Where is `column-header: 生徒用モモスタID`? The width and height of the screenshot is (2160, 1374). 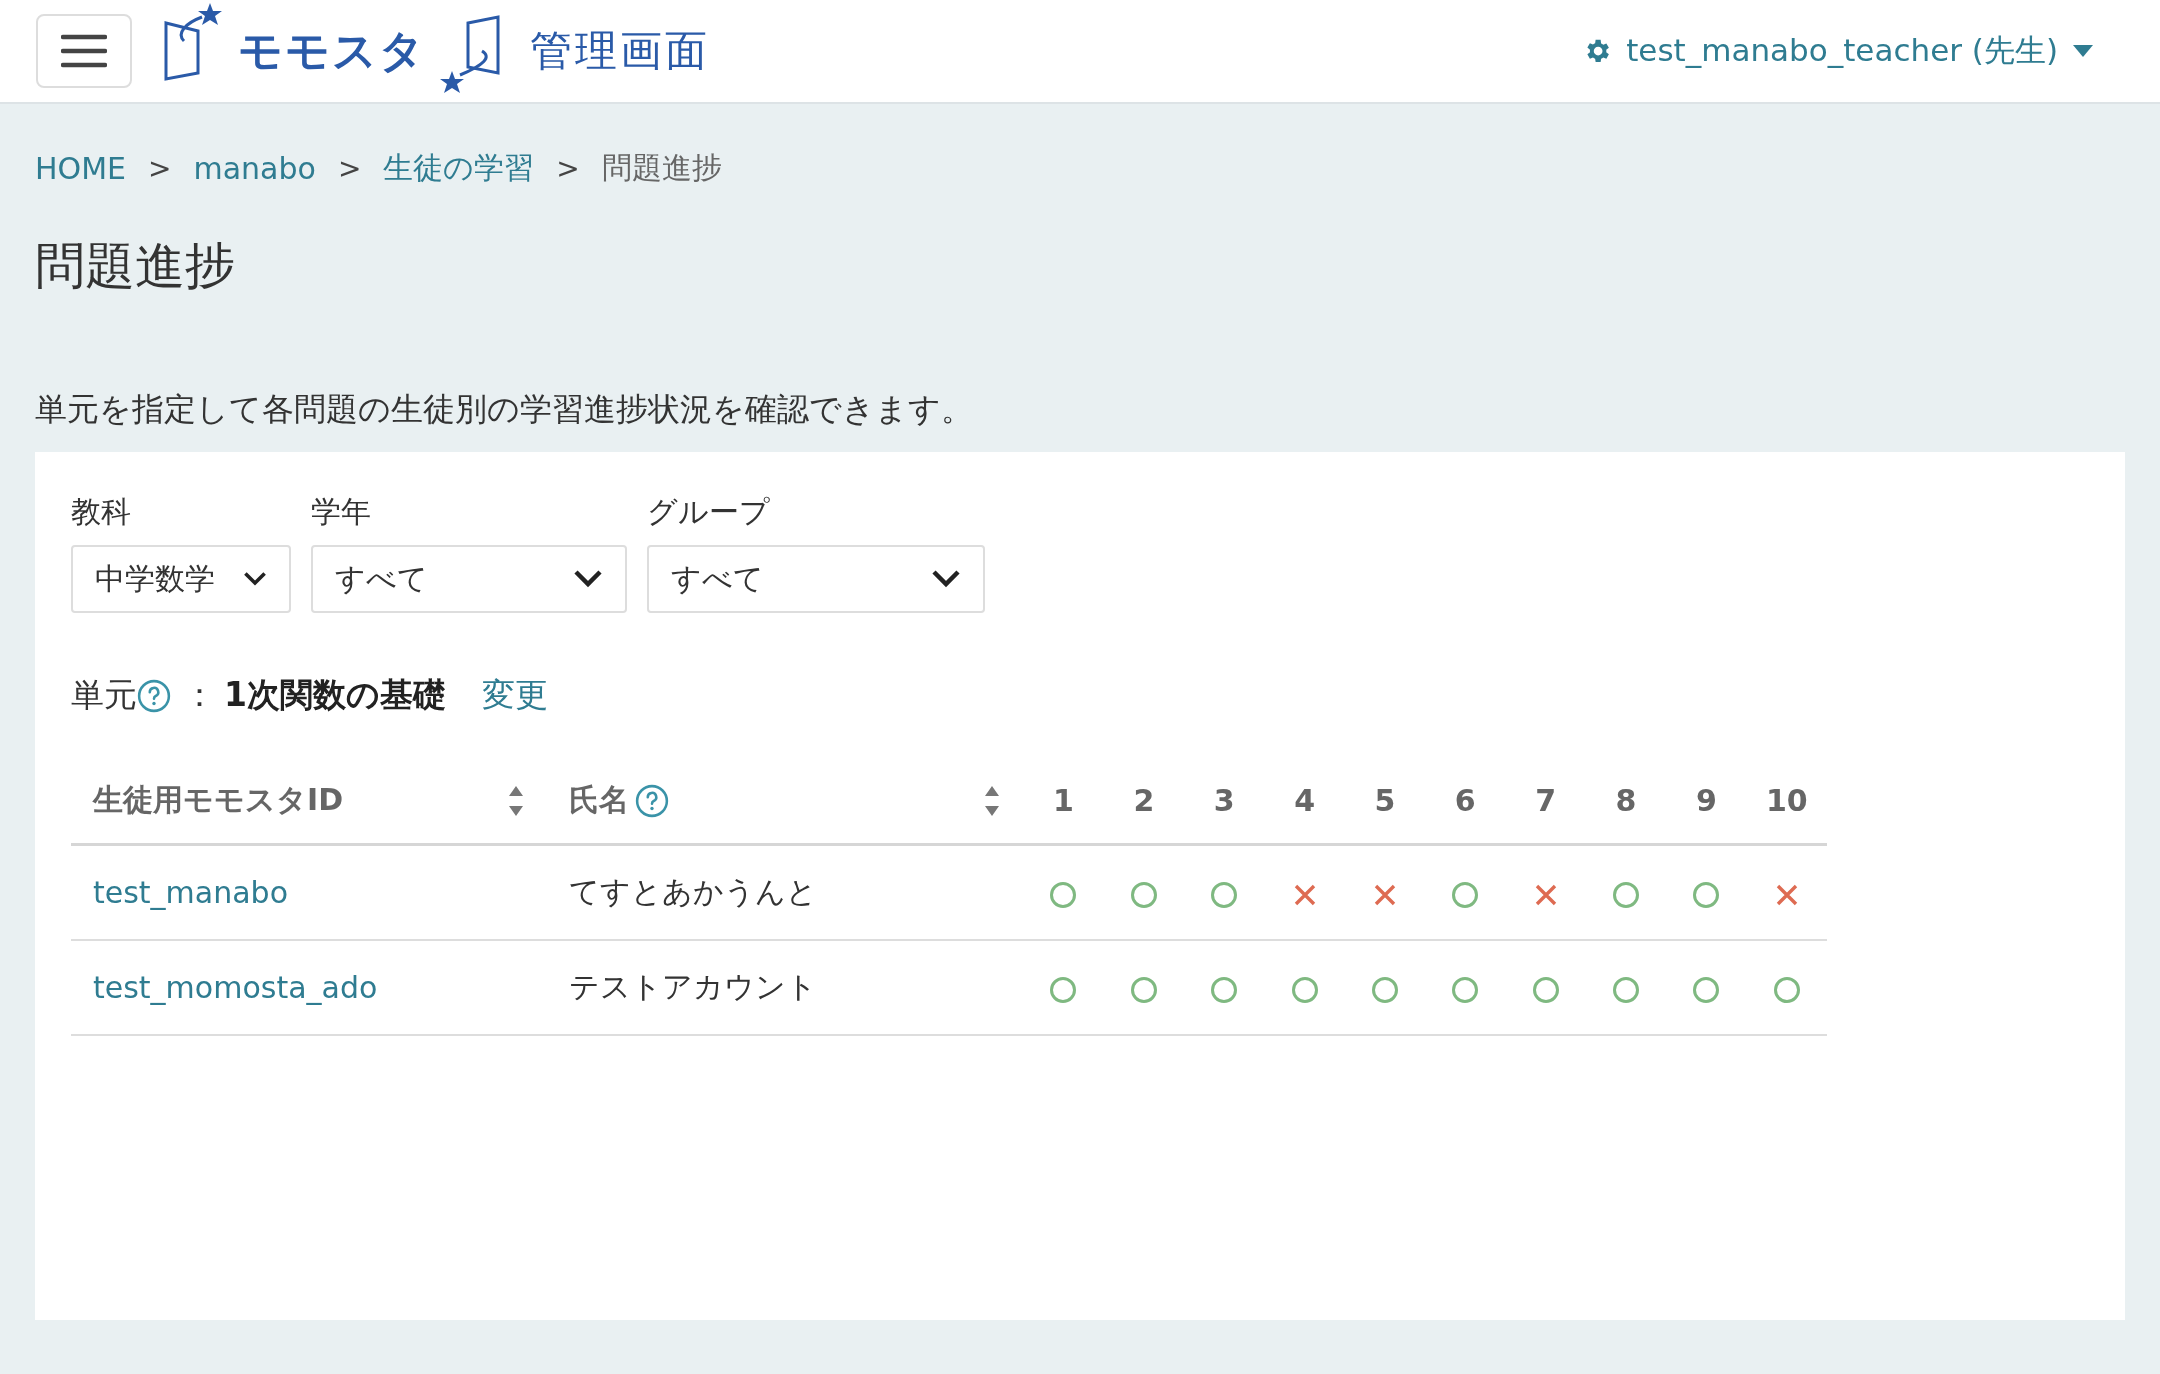 column-header: 生徒用モモスタID is located at coordinates (218, 800).